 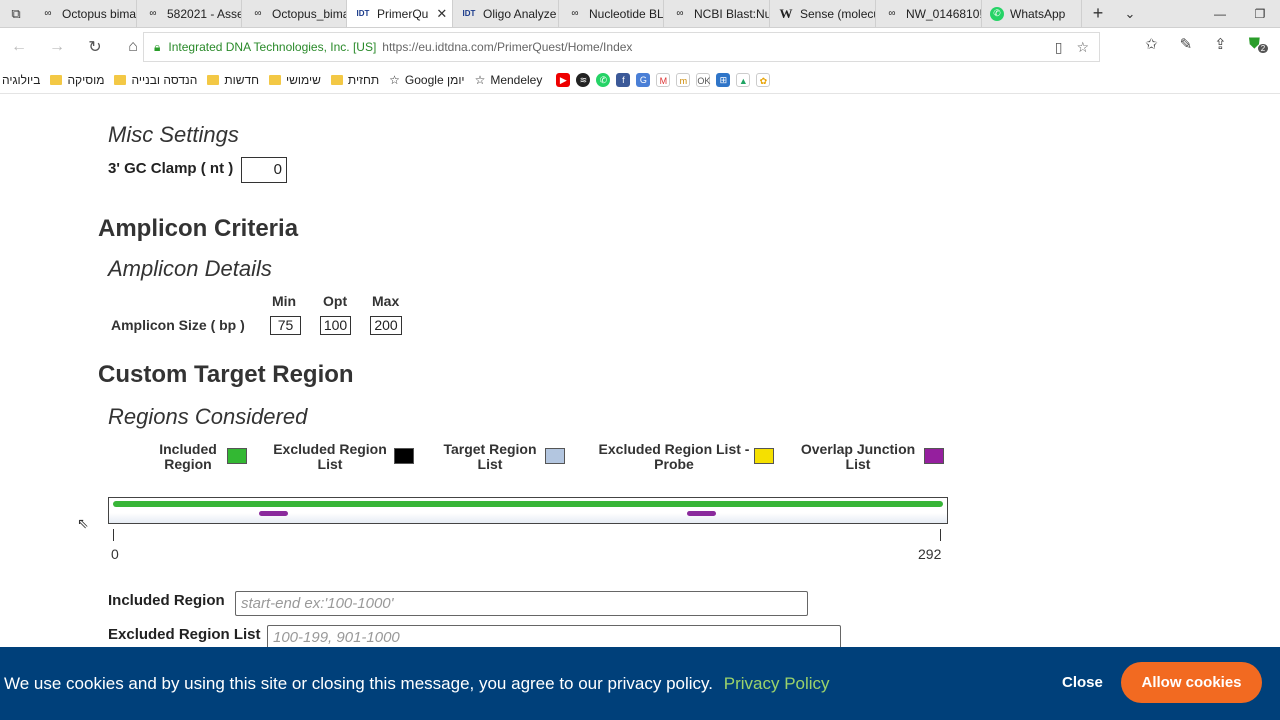 I want to click on browser-tab: ✆ WhatsApp, so click(x=1032, y=13).